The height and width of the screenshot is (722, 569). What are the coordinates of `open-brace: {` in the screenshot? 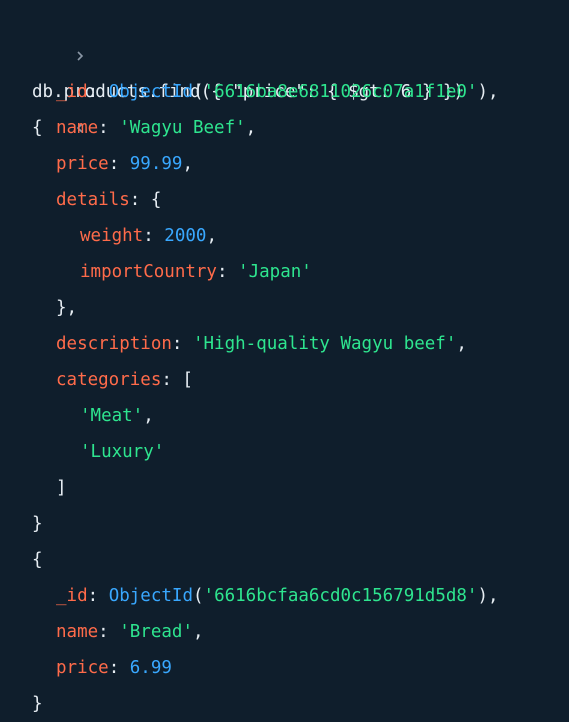 It's located at (37, 128).